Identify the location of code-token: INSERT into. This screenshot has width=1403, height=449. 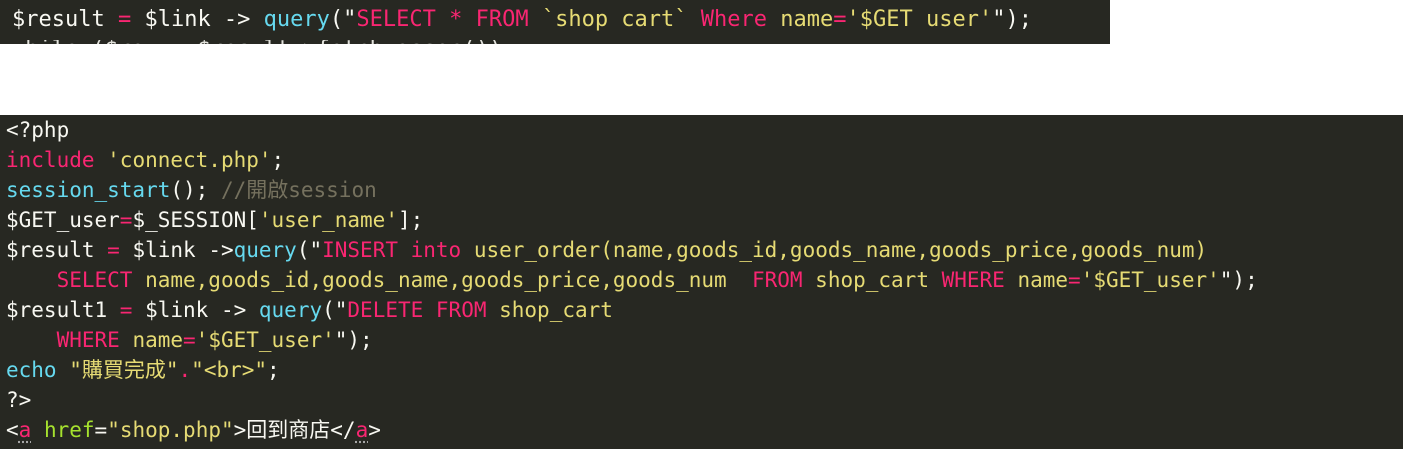
(392, 250).